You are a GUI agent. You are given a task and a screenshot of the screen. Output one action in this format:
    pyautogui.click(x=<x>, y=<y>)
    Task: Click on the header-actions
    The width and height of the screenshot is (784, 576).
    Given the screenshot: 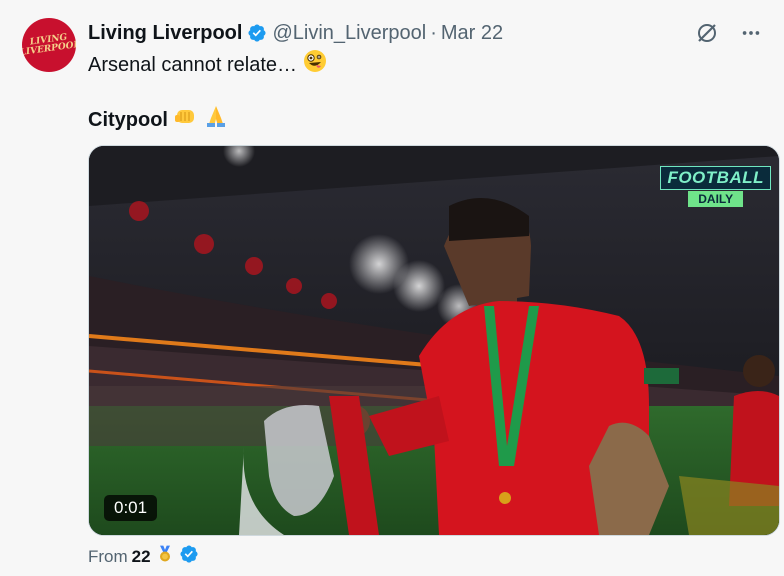 What is the action you would take?
    pyautogui.click(x=729, y=33)
    